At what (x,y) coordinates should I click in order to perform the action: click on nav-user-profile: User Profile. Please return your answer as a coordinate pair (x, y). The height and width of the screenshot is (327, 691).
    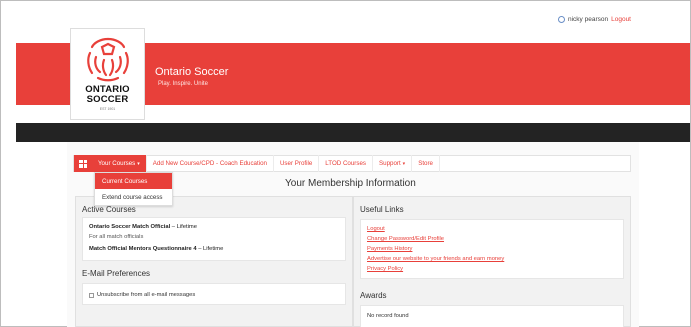
    Looking at the image, I should click on (297, 163).